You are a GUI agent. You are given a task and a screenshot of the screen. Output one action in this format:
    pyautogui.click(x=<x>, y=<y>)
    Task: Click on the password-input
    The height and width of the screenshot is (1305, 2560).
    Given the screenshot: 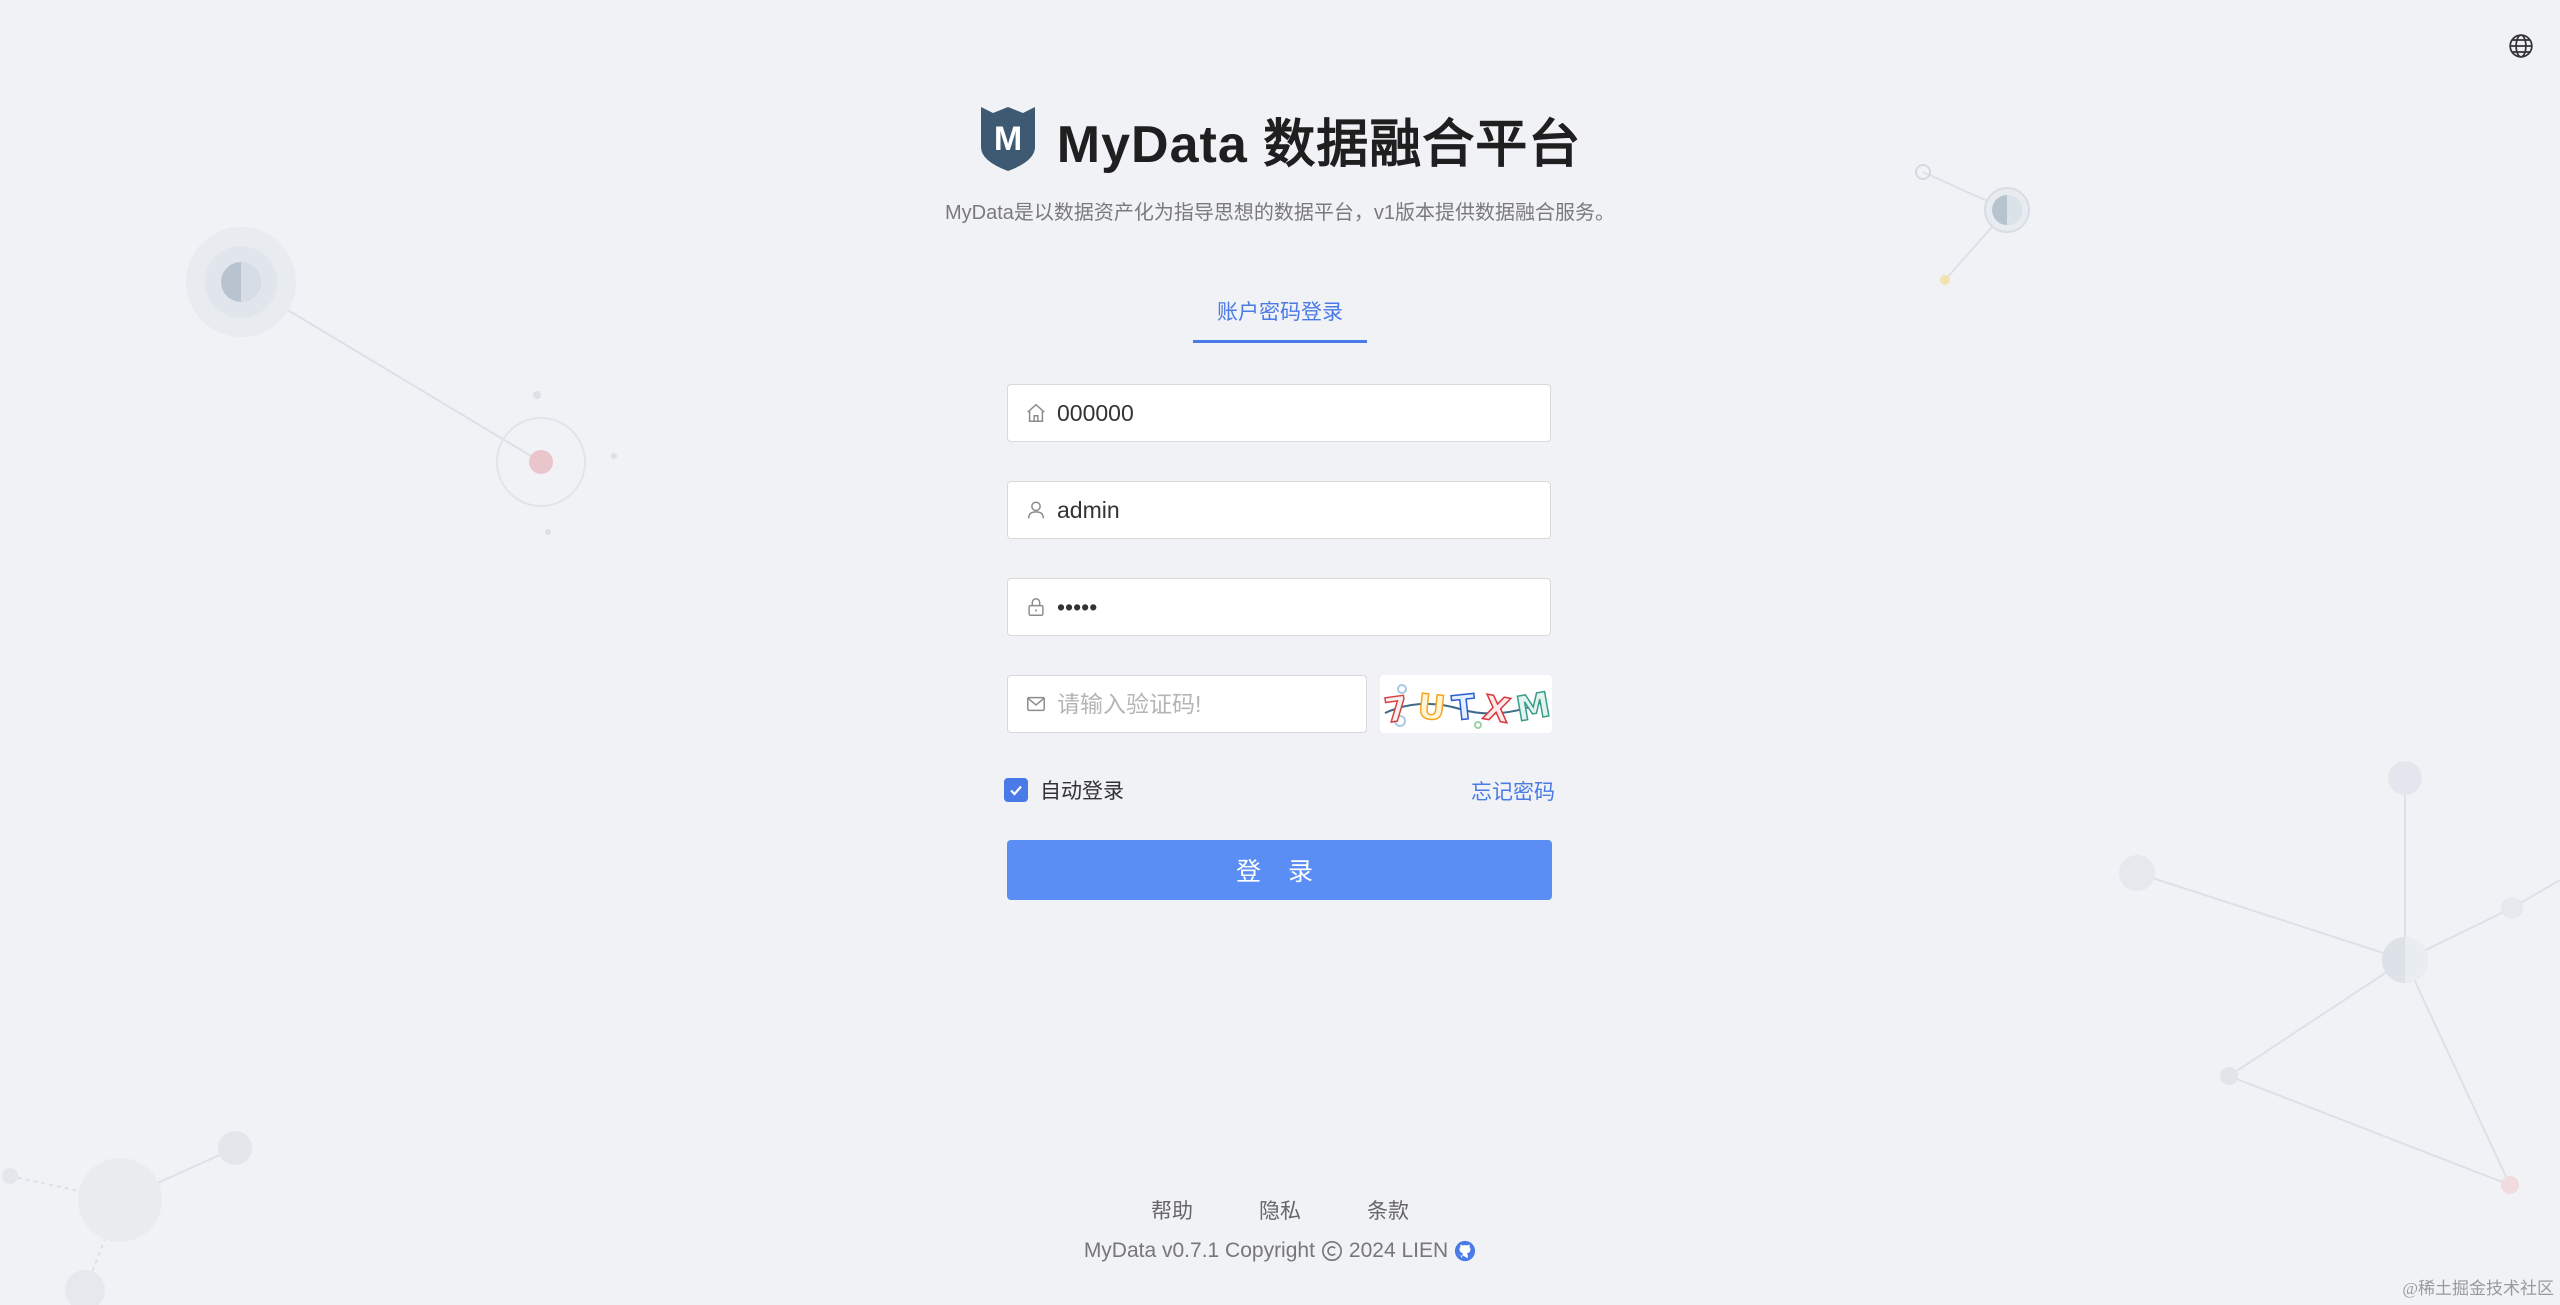 What is the action you would take?
    pyautogui.click(x=1303, y=607)
    